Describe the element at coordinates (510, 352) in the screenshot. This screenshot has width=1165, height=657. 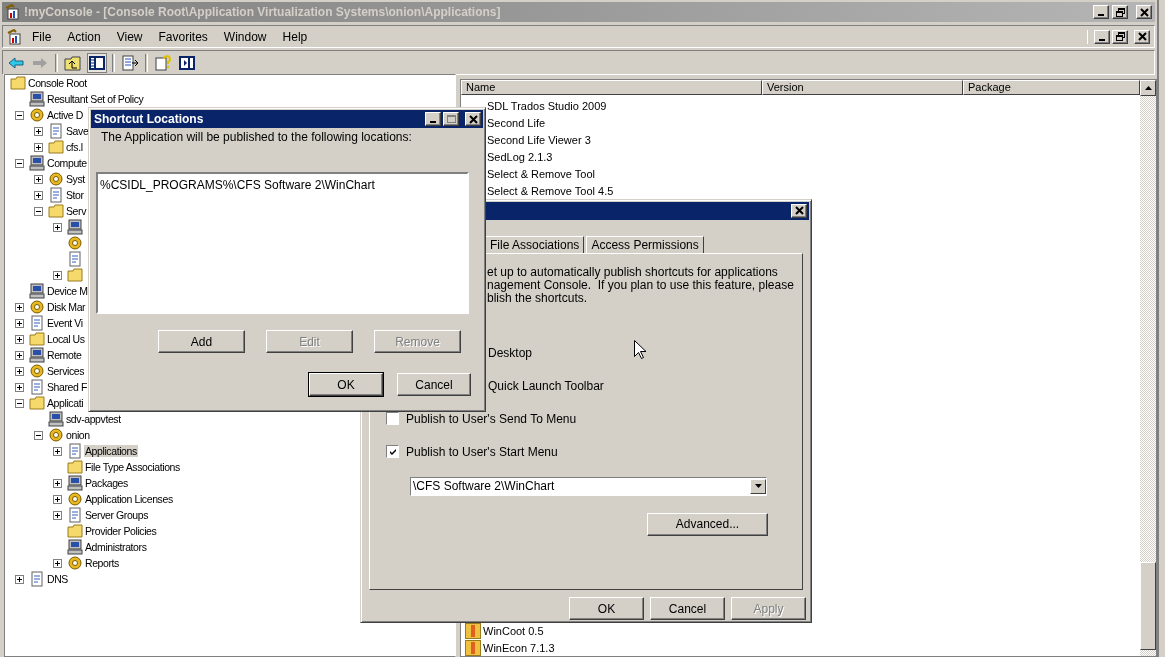
I see `option-label: Desktop` at that location.